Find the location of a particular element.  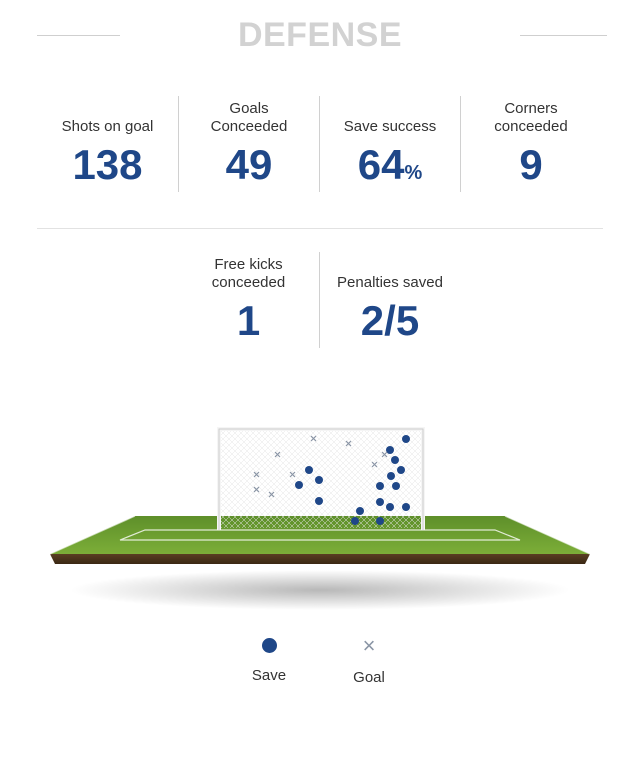

stats-divider is located at coordinates (320, 228).